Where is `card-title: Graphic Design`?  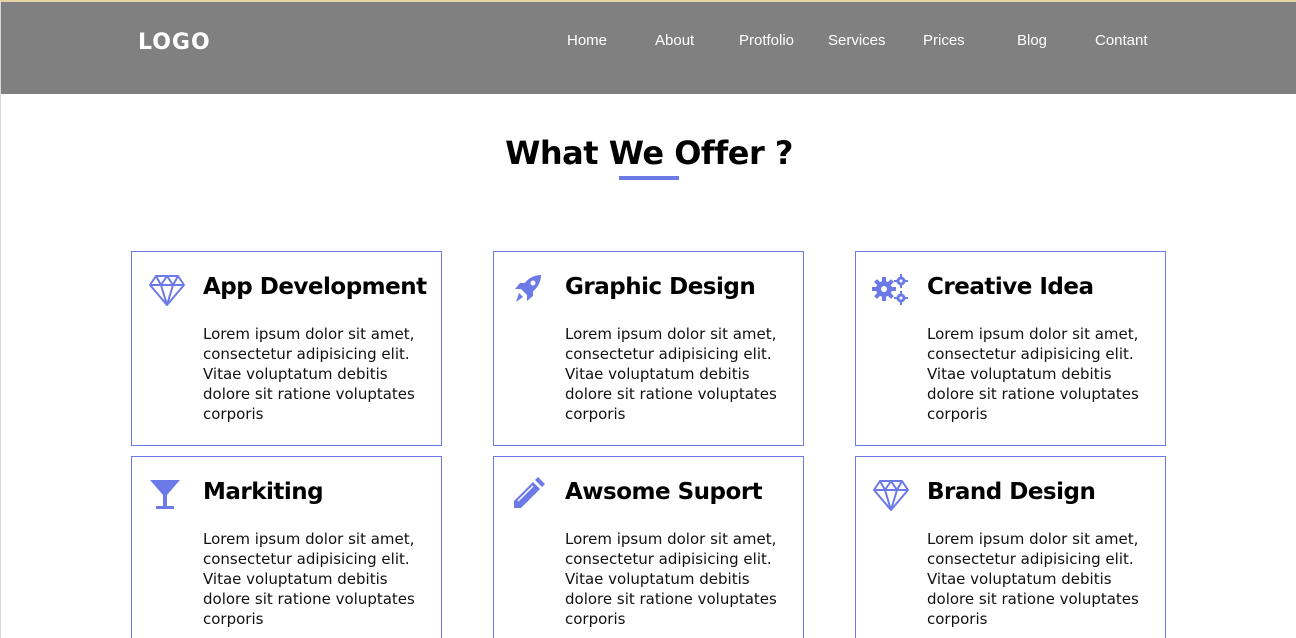 card-title: Graphic Design is located at coordinates (660, 287).